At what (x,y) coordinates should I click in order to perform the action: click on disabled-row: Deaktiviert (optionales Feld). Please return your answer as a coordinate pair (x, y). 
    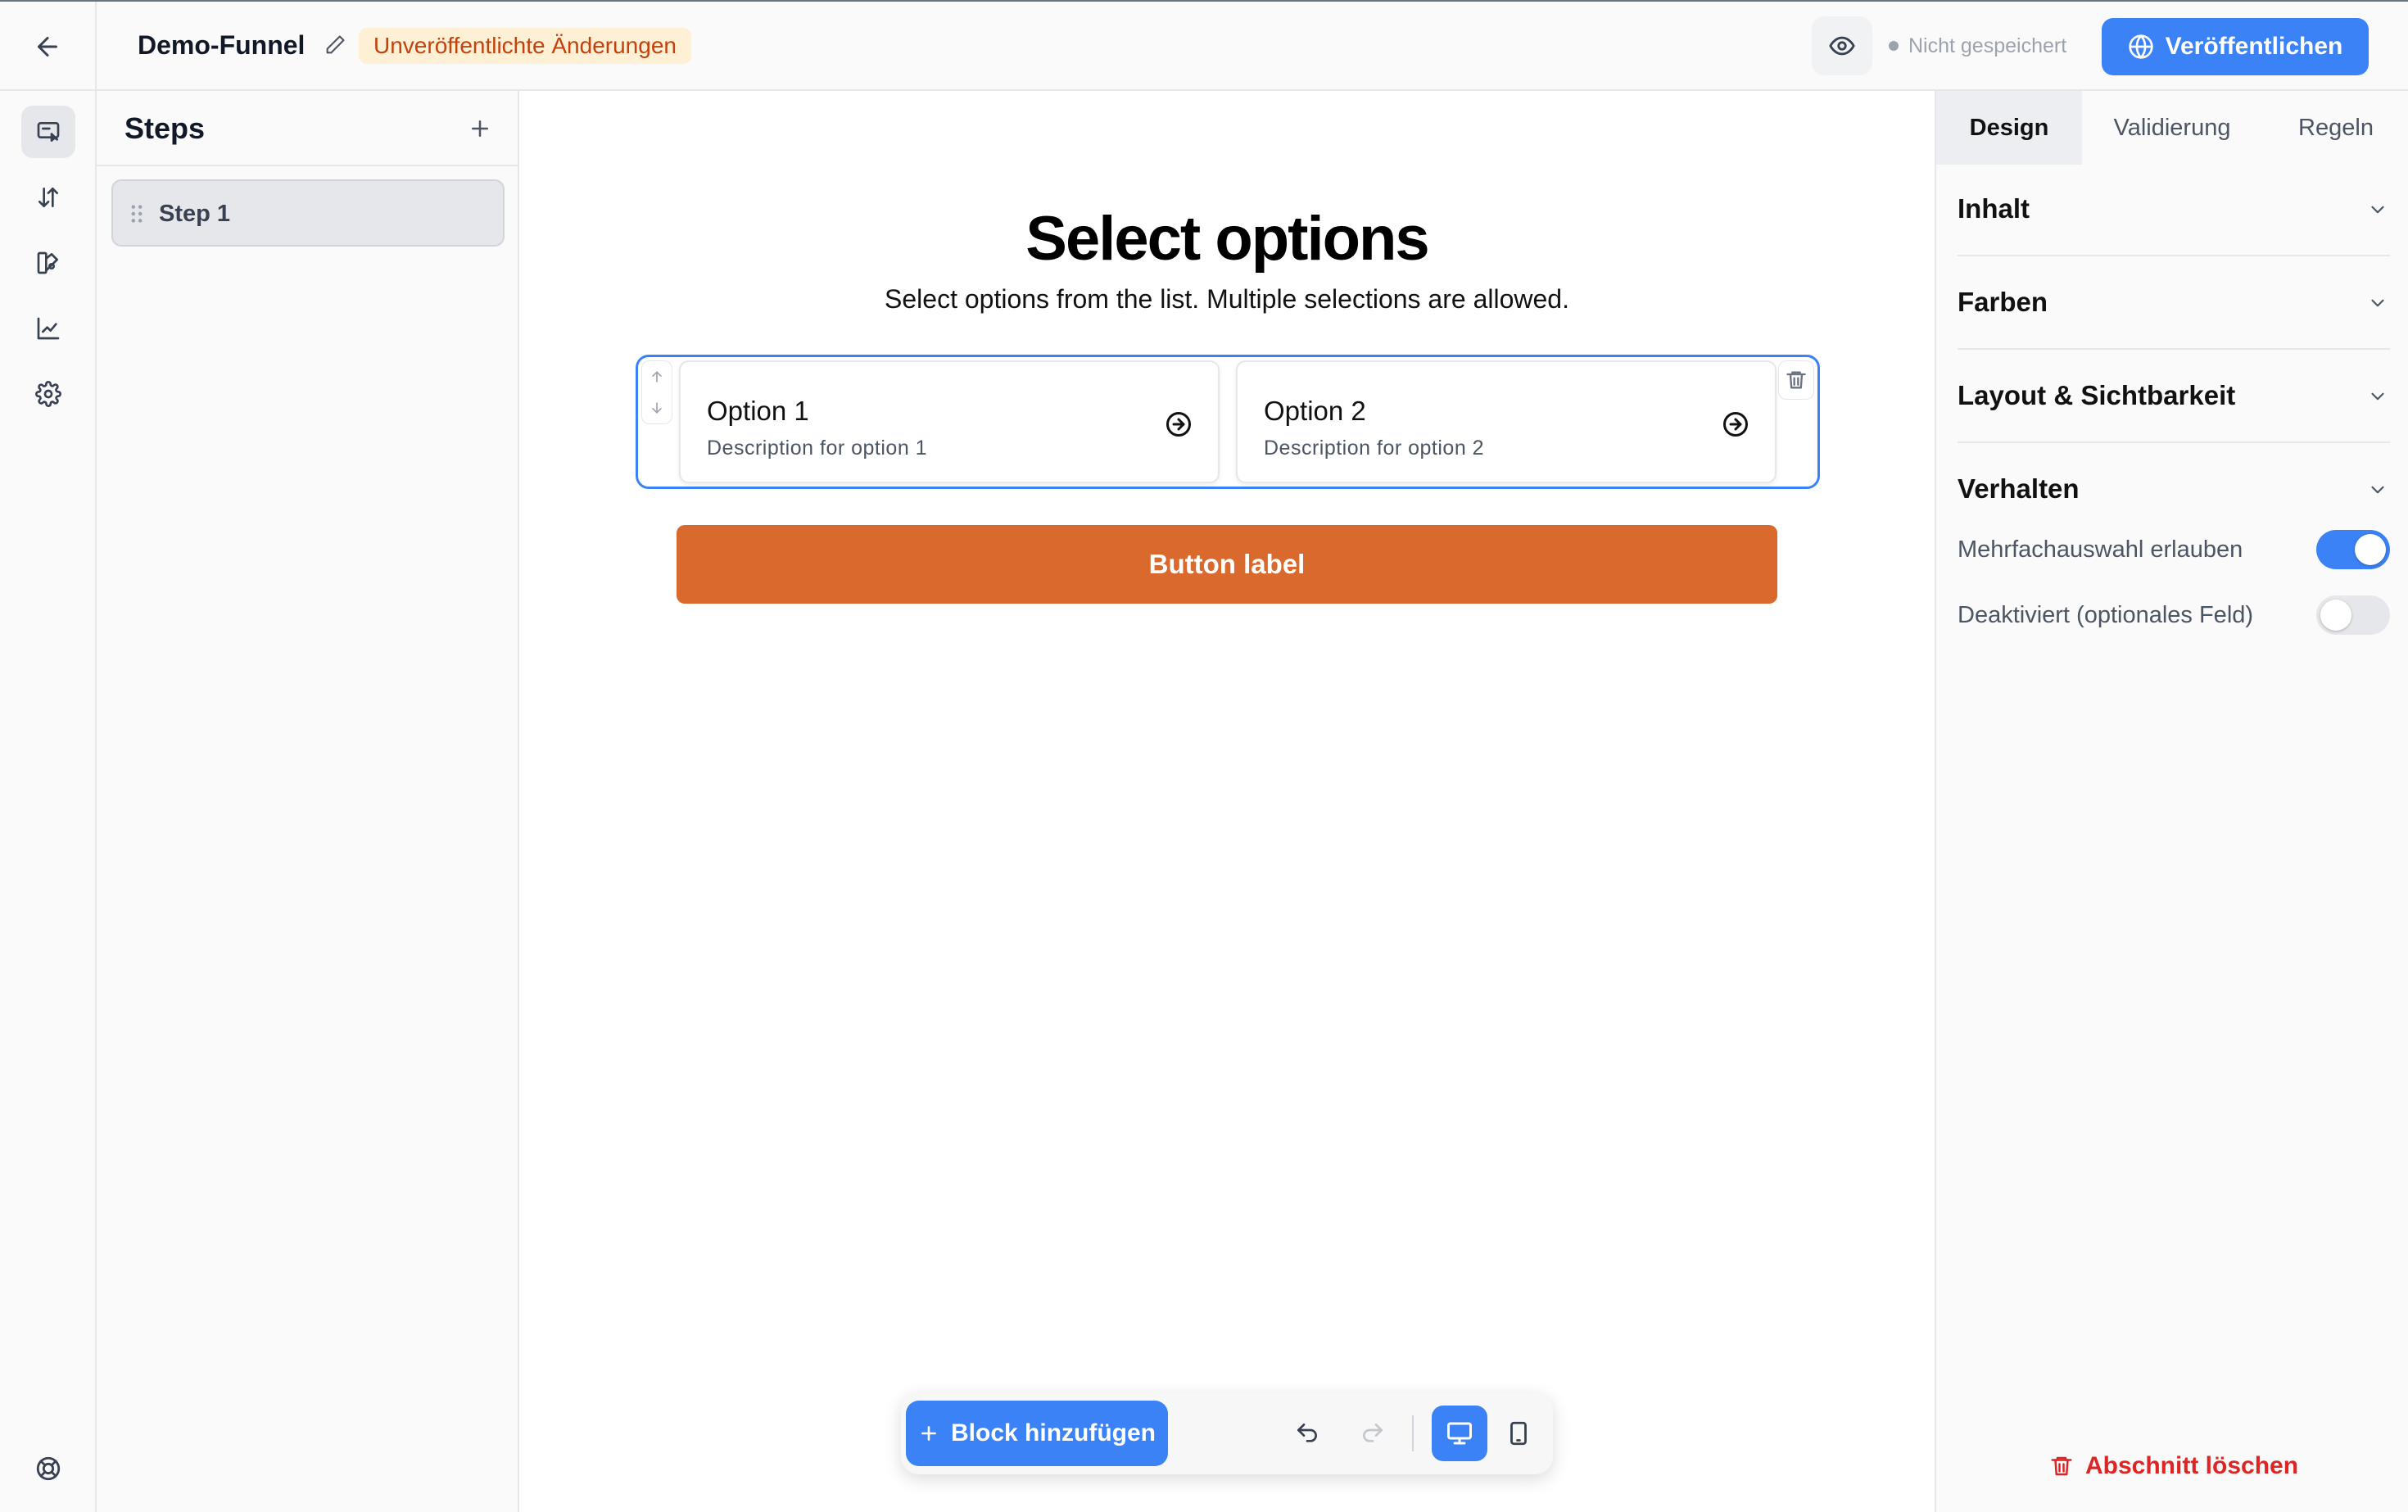
    Looking at the image, I should click on (2174, 616).